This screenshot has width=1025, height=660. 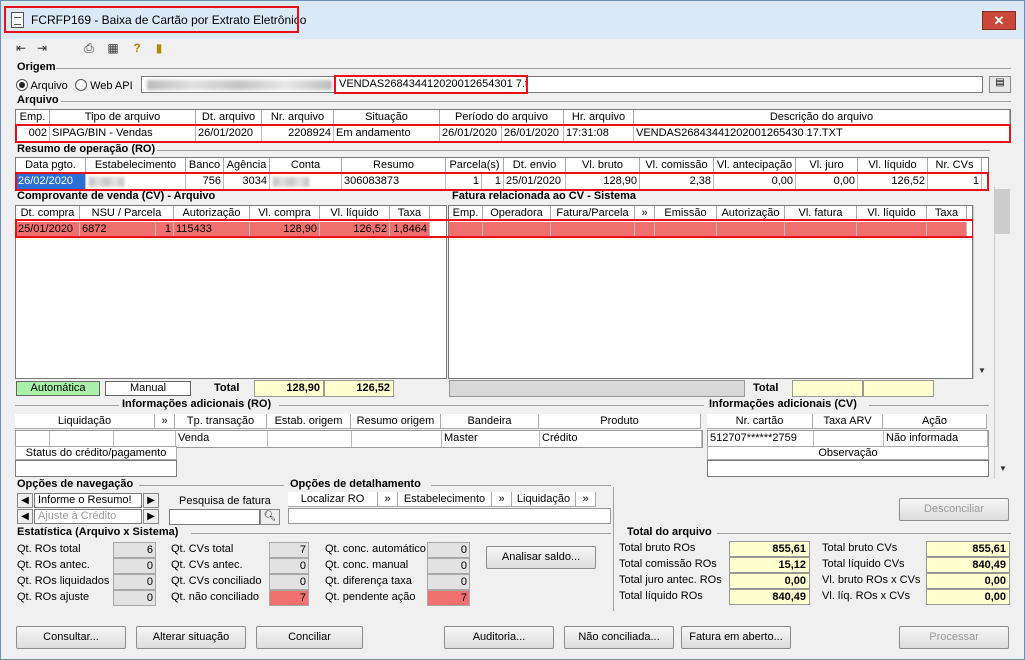 I want to click on browse-file-button: ▤, so click(x=1000, y=84).